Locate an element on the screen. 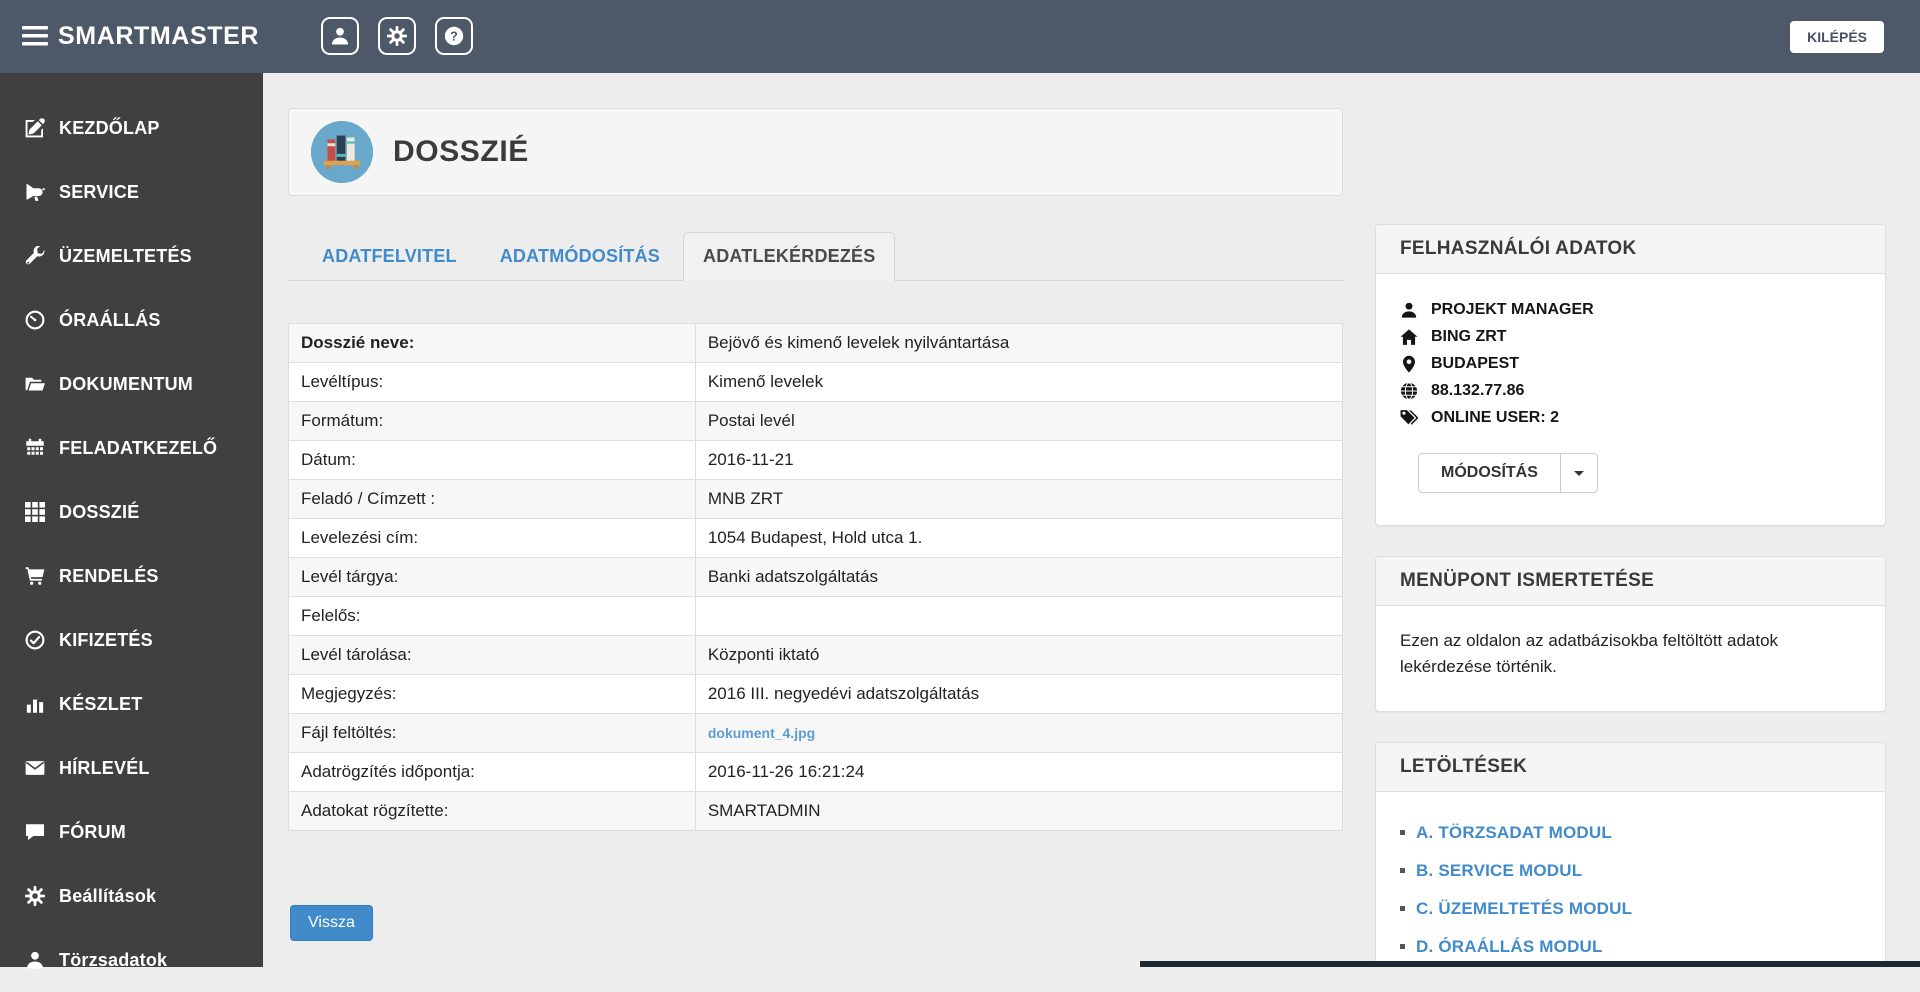 The width and height of the screenshot is (1920, 992). profile-button is located at coordinates (340, 36).